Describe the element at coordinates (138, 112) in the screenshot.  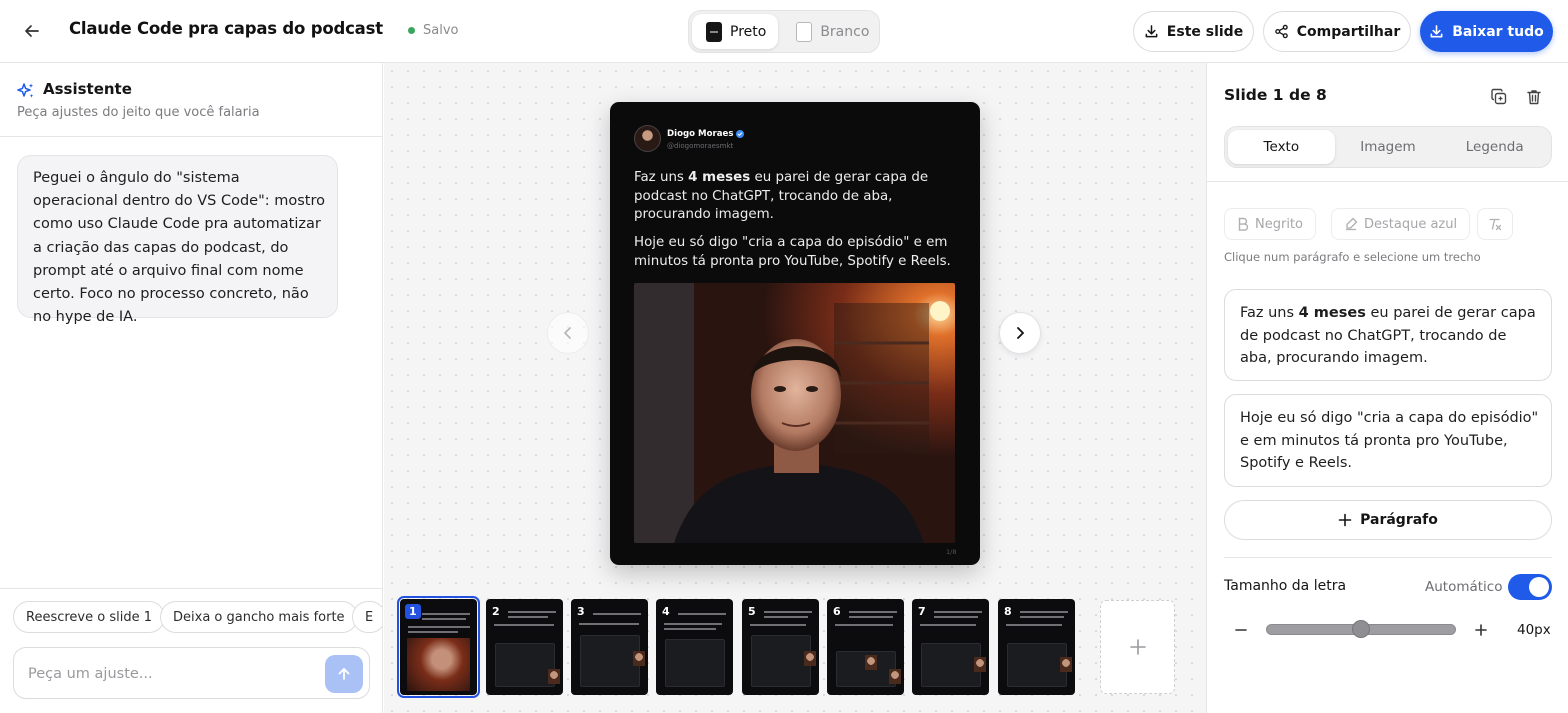
I see `assistant-subtitle: Peça ajustes do jeito que você falaria` at that location.